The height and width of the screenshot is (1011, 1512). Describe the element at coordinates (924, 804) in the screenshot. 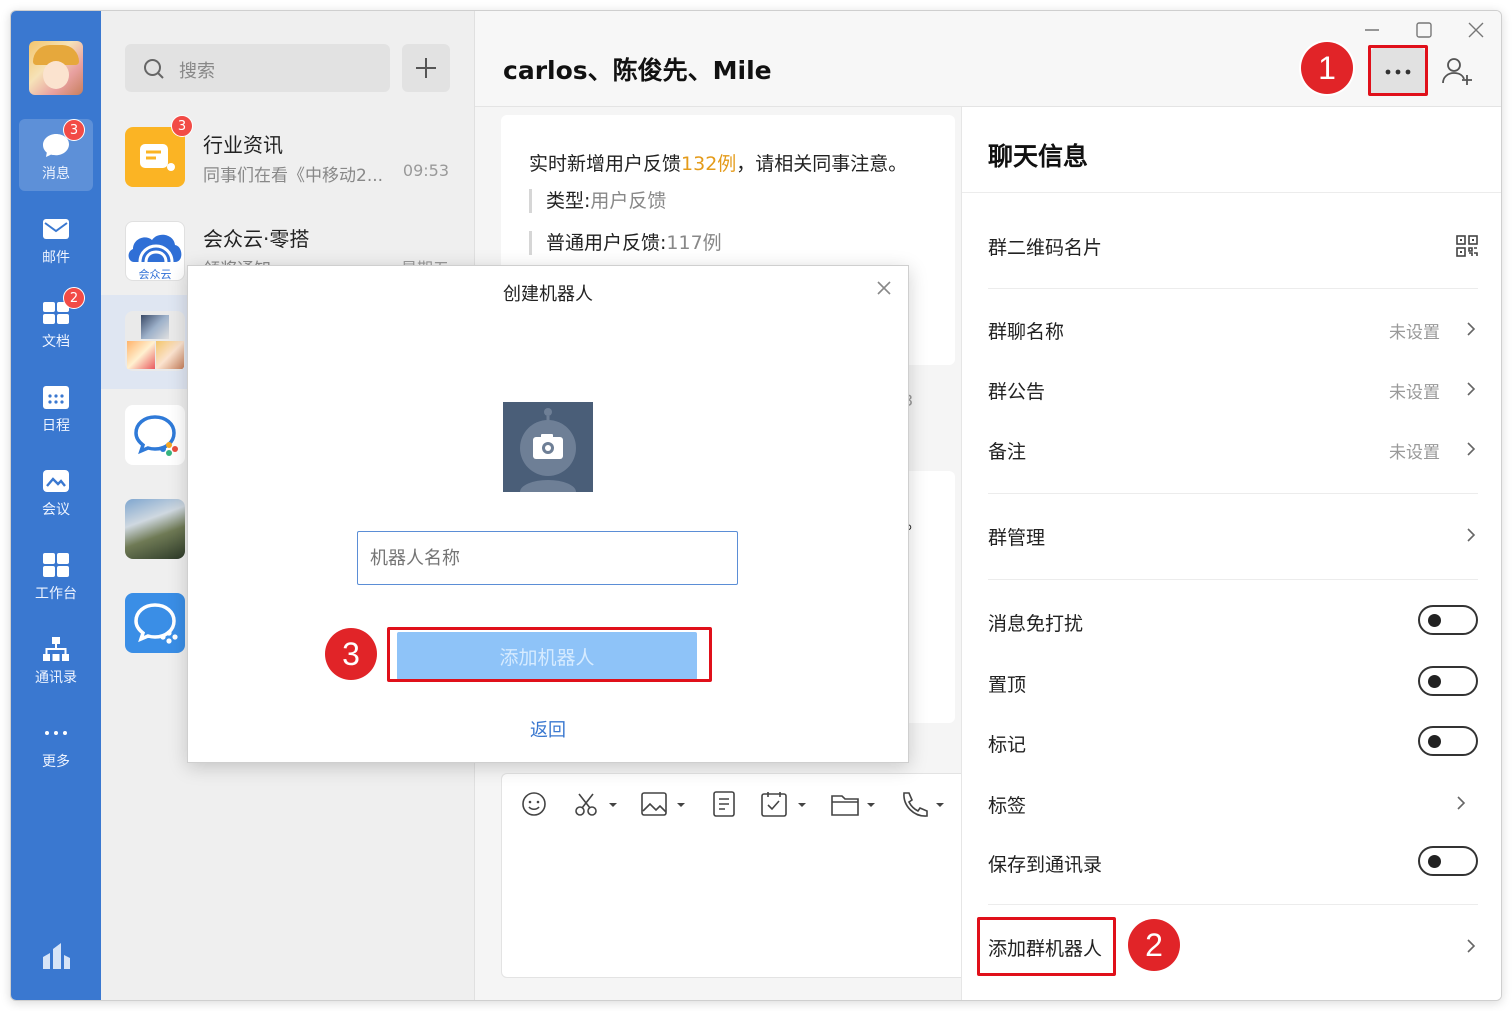

I see `phone-icon` at that location.